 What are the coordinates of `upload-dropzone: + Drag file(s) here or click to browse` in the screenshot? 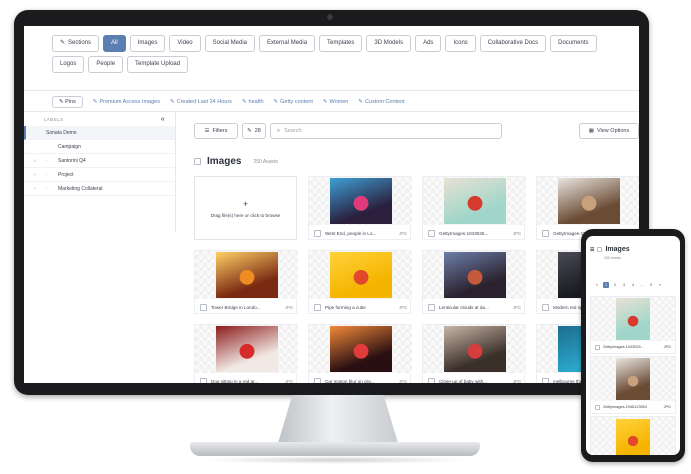 It's located at (245, 208).